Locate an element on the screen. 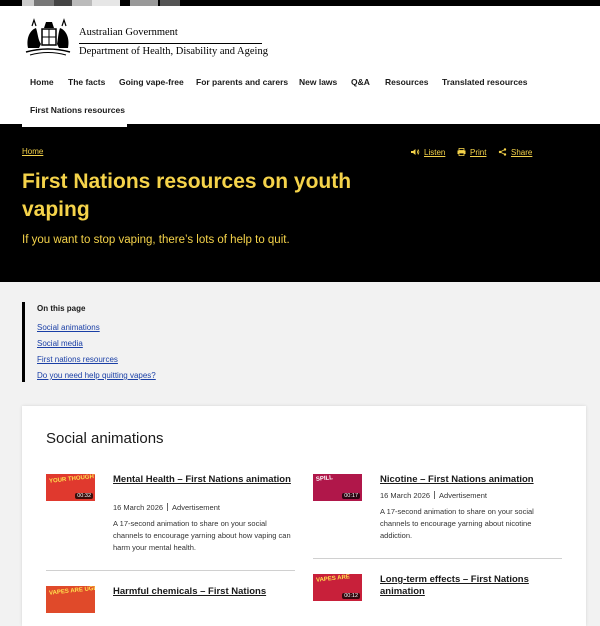 Image resolution: width=600 pixels, height=626 pixels. coat-of-arms-icon is located at coordinates (48, 37).